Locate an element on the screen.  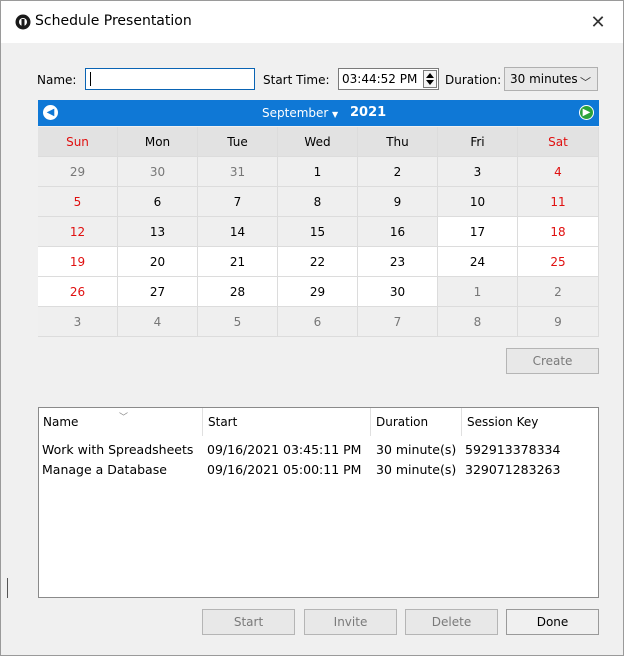
close-button: ✕ is located at coordinates (598, 22).